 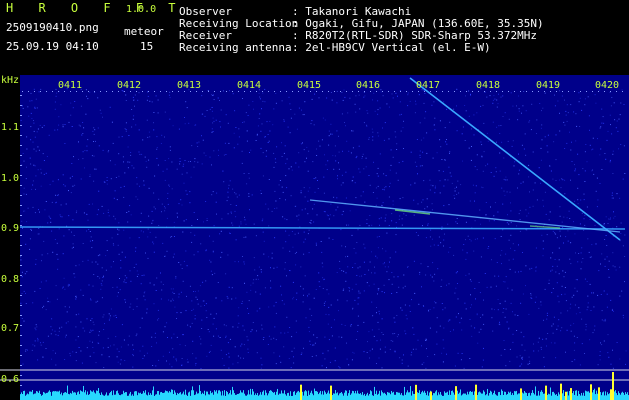 I want to click on axis-unit: kHz, so click(x=10, y=80).